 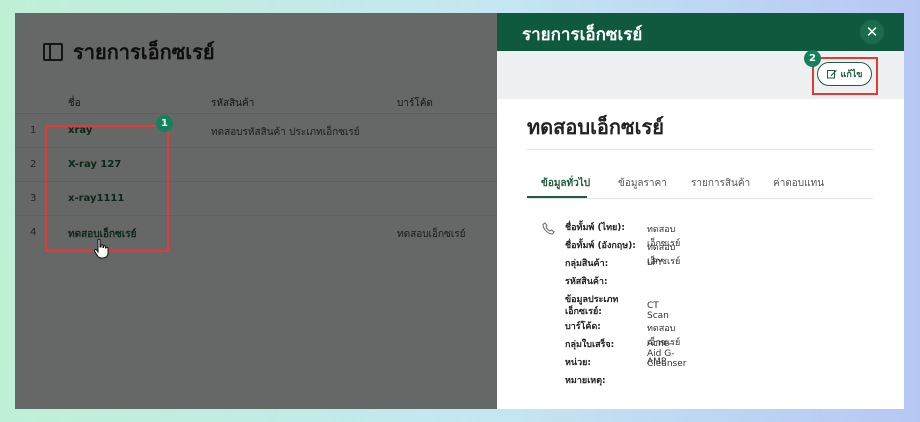 What do you see at coordinates (592, 306) in the screenshot?
I see `info-label: ข้อมูลประเภท เอ็กซเรย์:` at bounding box center [592, 306].